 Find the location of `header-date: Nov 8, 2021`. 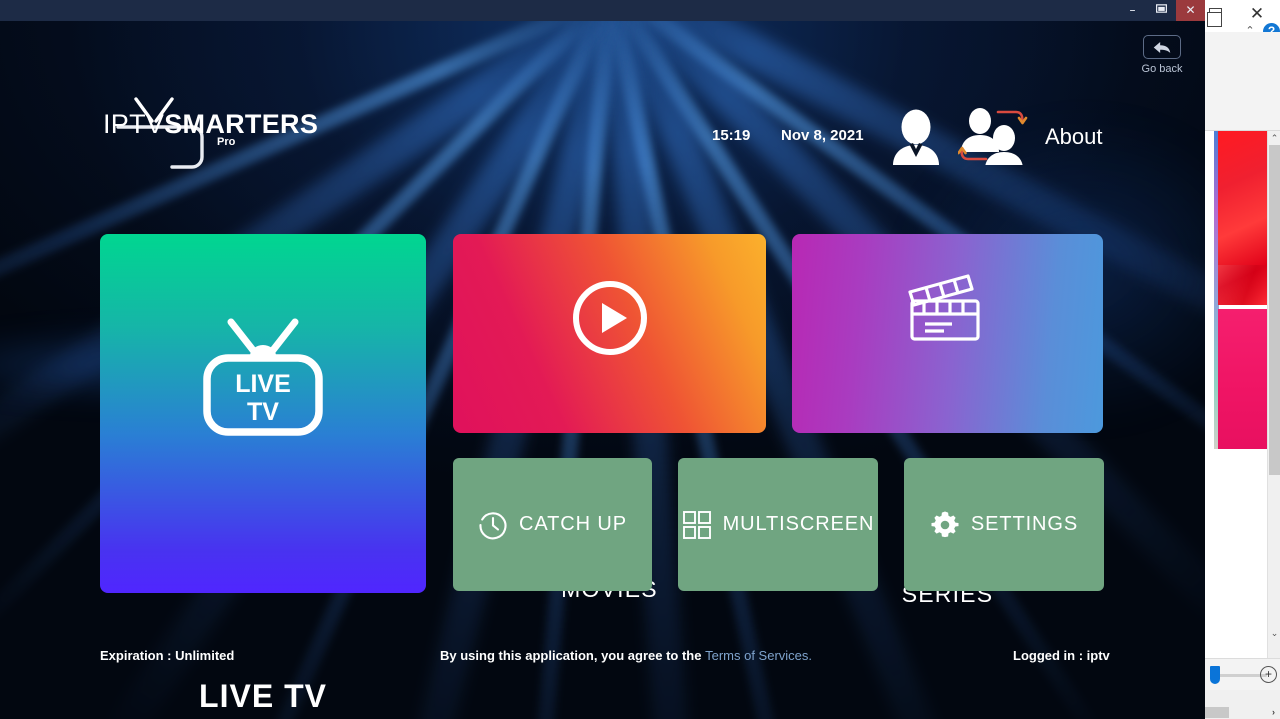

header-date: Nov 8, 2021 is located at coordinates (822, 135).